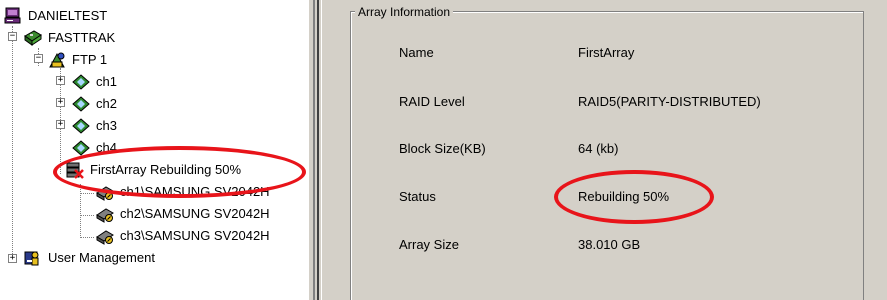  What do you see at coordinates (33, 38) in the screenshot?
I see `controller-card-icon` at bounding box center [33, 38].